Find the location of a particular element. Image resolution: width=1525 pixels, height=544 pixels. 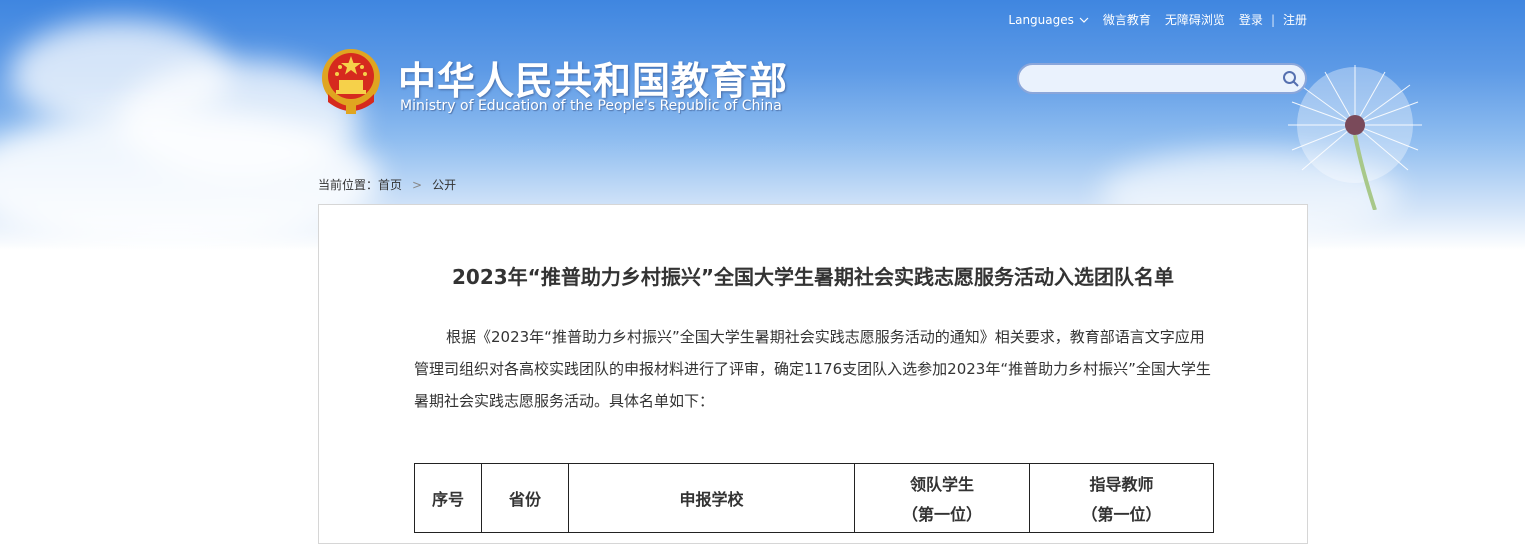

breadcrumb-current-link: 公开 is located at coordinates (444, 184).